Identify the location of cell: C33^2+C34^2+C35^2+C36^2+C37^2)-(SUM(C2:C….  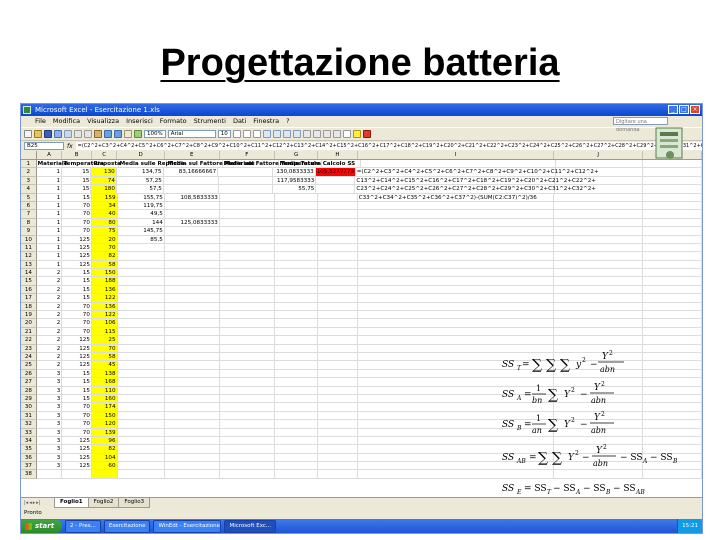
(456, 197).